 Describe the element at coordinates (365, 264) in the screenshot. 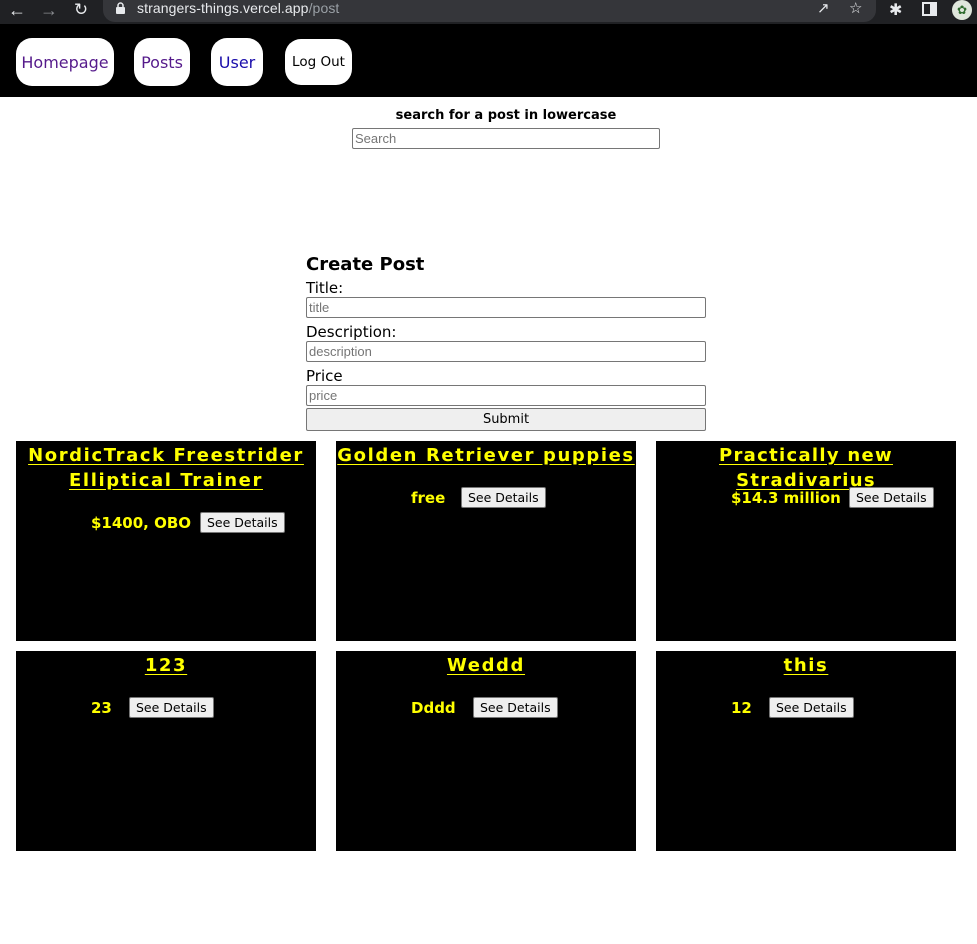

I see `create-post-heading: Create Post` at that location.